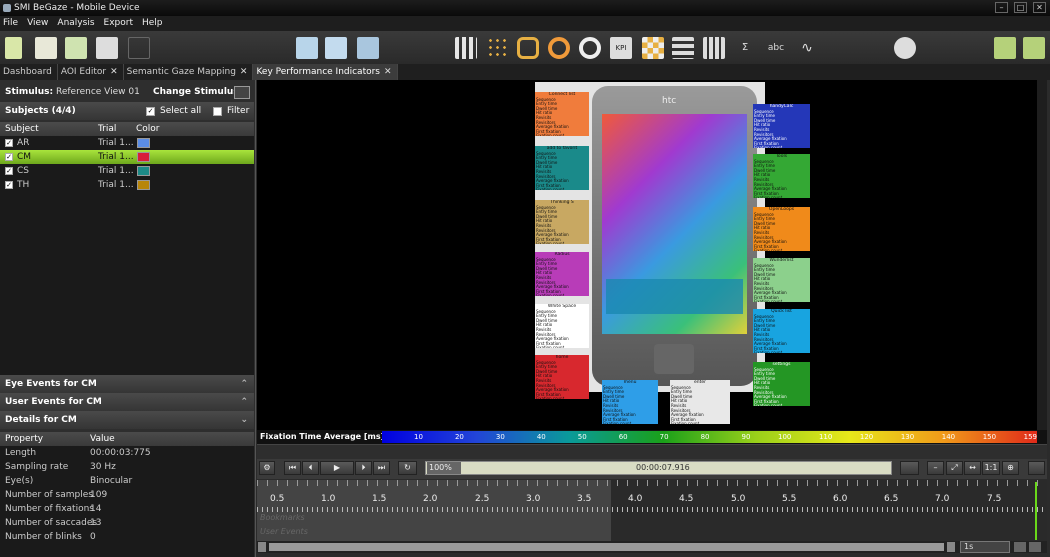 The image size is (1050, 557). I want to click on filter-checkbox, so click(217, 111).